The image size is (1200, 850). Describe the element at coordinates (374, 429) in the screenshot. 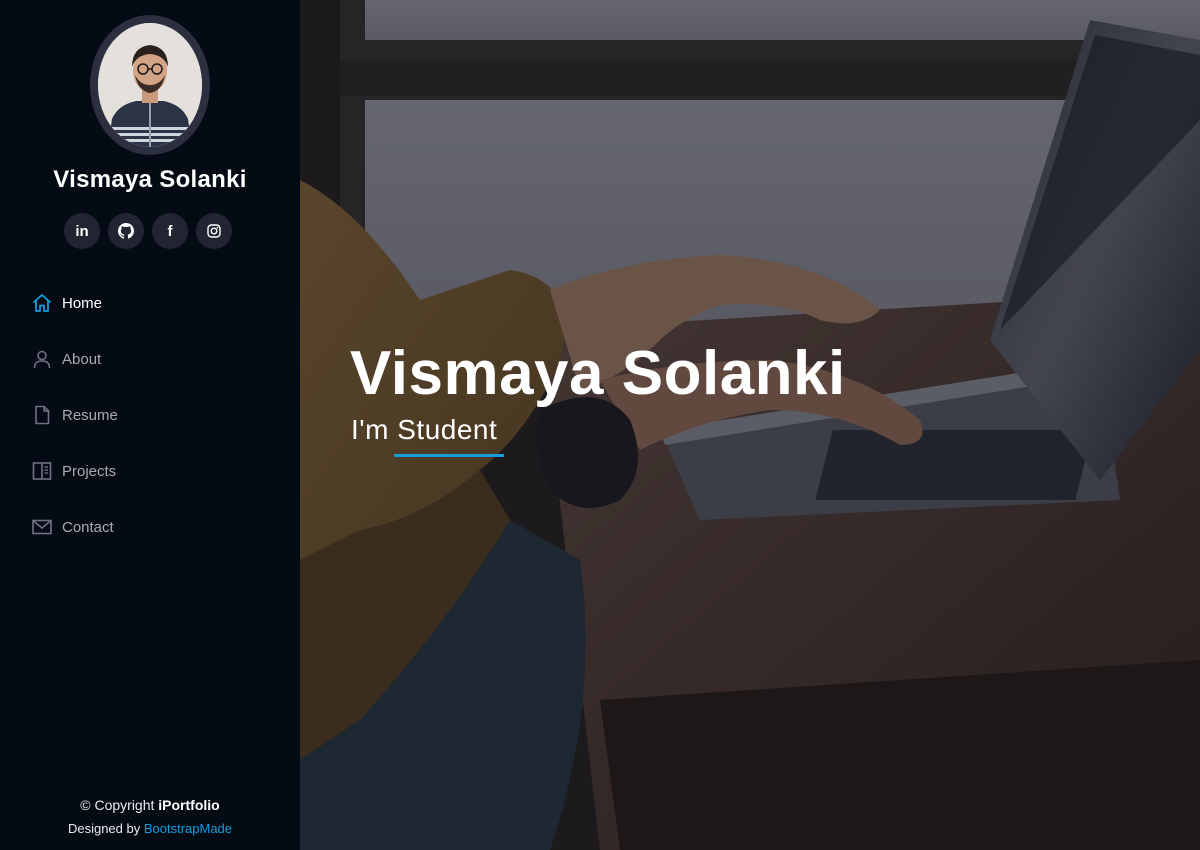

I see `hero-prefix: I'm` at that location.